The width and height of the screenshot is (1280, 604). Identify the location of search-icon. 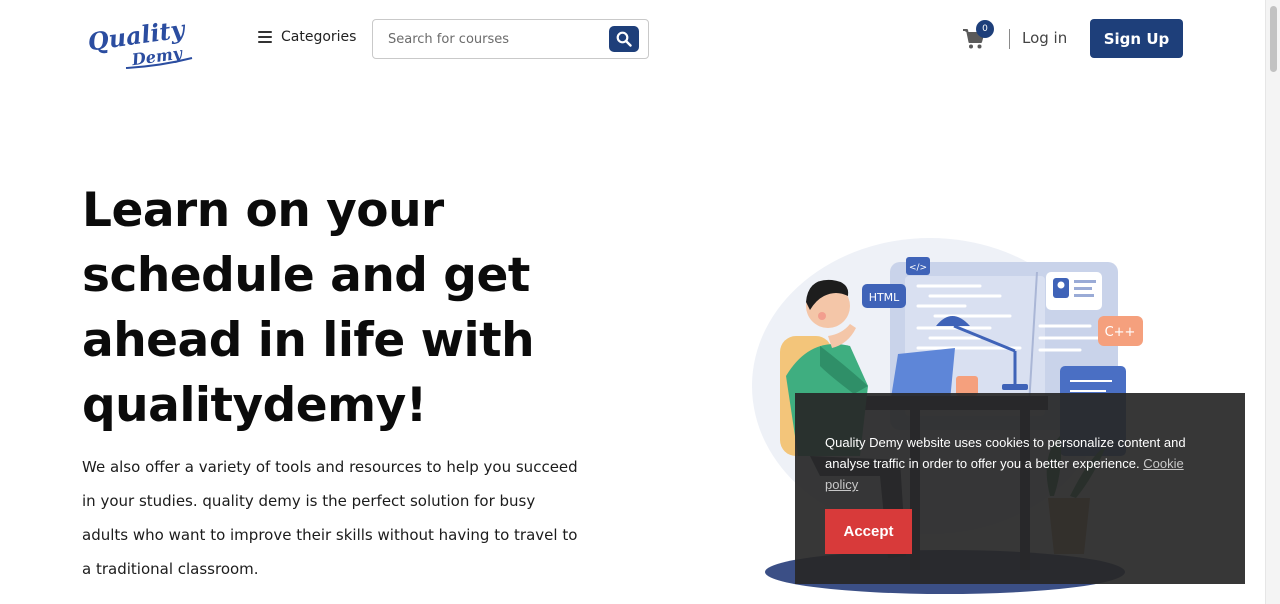
(624, 39).